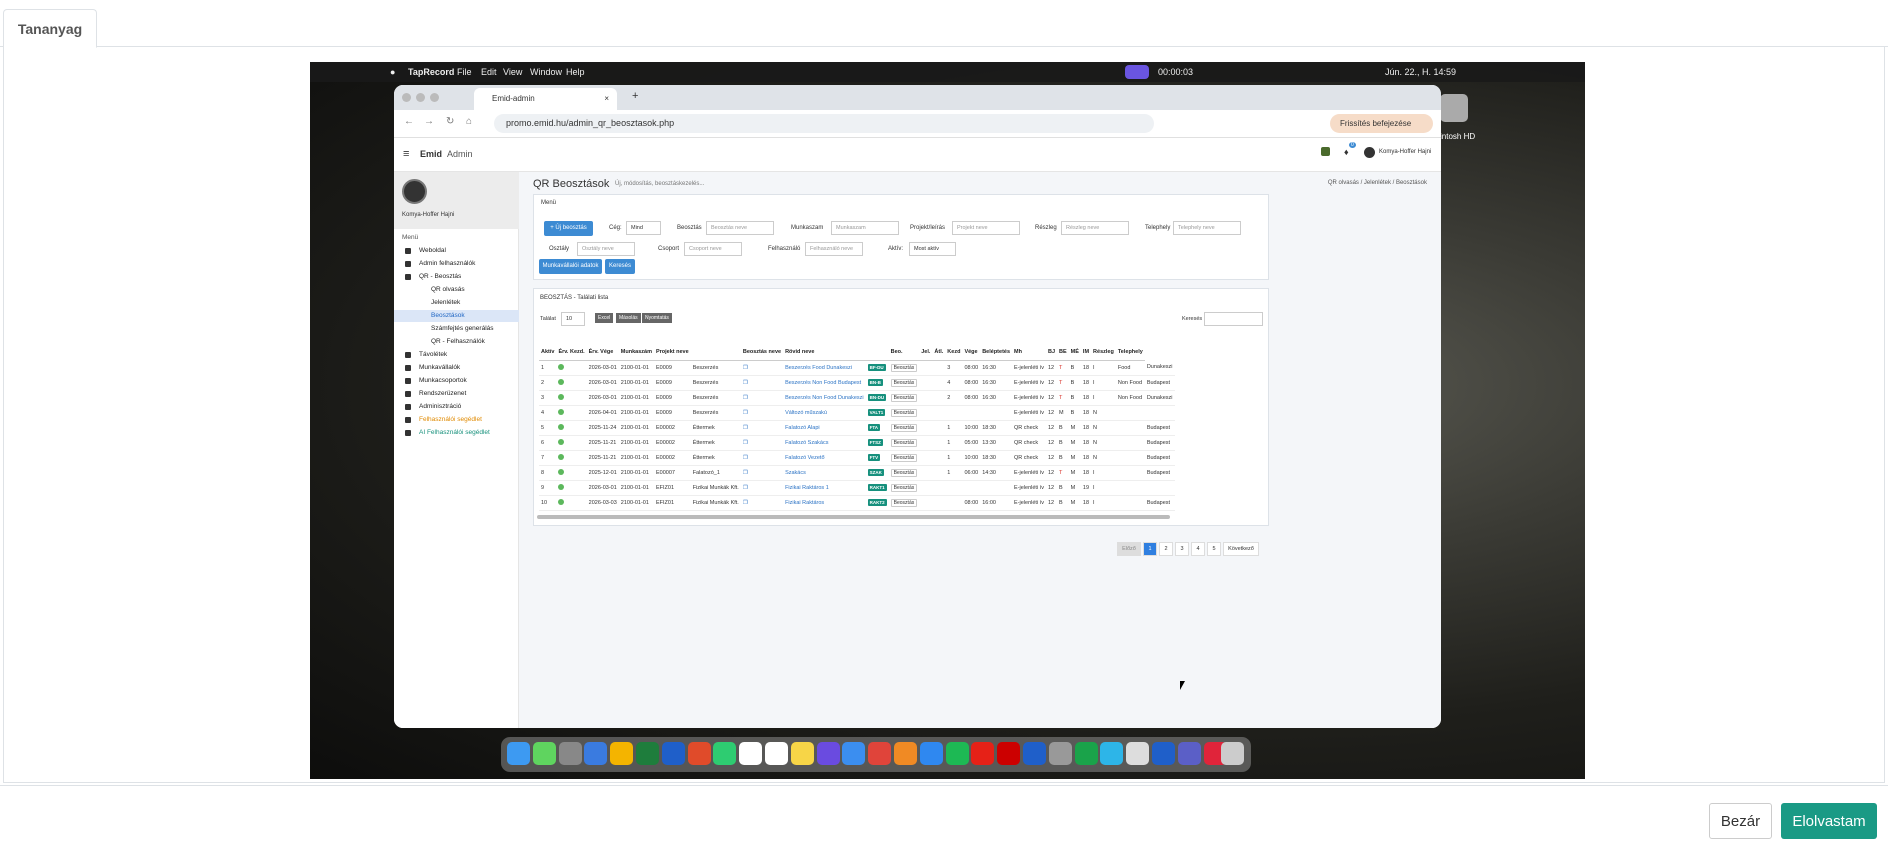  Describe the element at coordinates (1150, 549) in the screenshot. I see `page-button: 1` at that location.